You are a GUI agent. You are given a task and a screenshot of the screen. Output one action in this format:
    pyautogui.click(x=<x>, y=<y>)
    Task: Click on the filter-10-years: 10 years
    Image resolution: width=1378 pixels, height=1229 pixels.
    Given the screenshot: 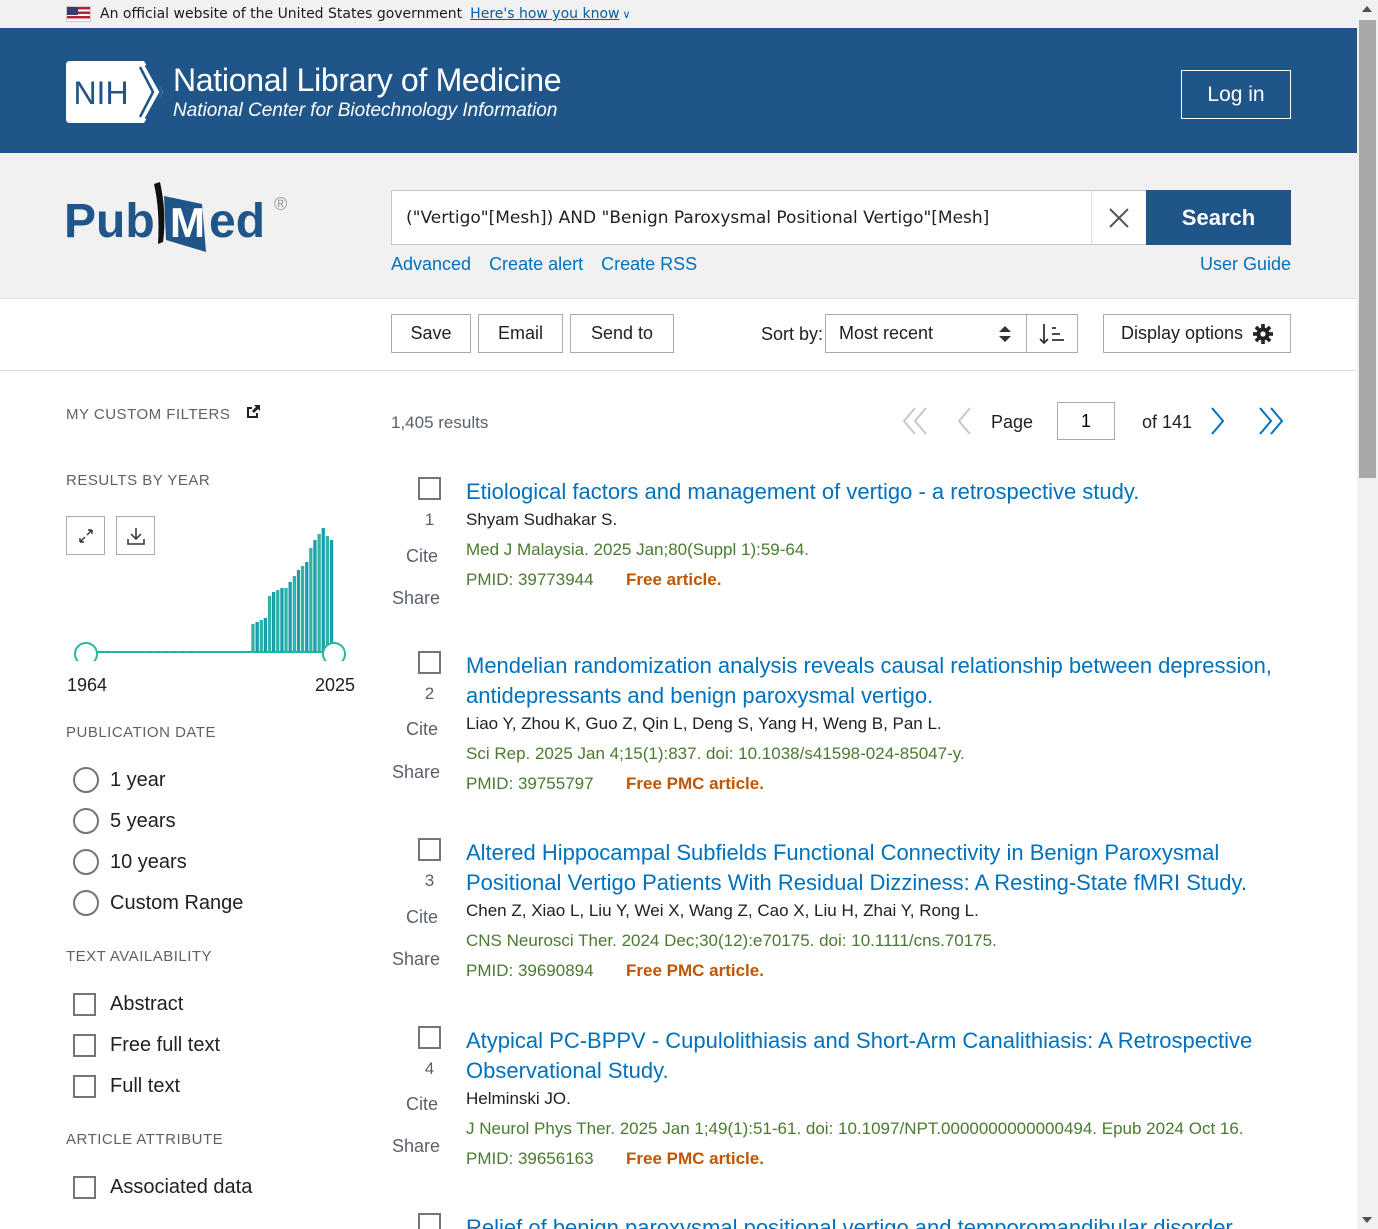 What is the action you would take?
    pyautogui.click(x=130, y=862)
    